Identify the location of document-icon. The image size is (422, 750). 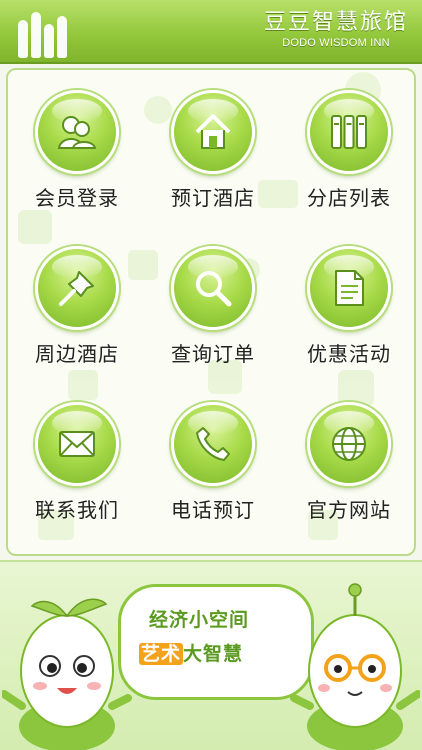
(349, 288).